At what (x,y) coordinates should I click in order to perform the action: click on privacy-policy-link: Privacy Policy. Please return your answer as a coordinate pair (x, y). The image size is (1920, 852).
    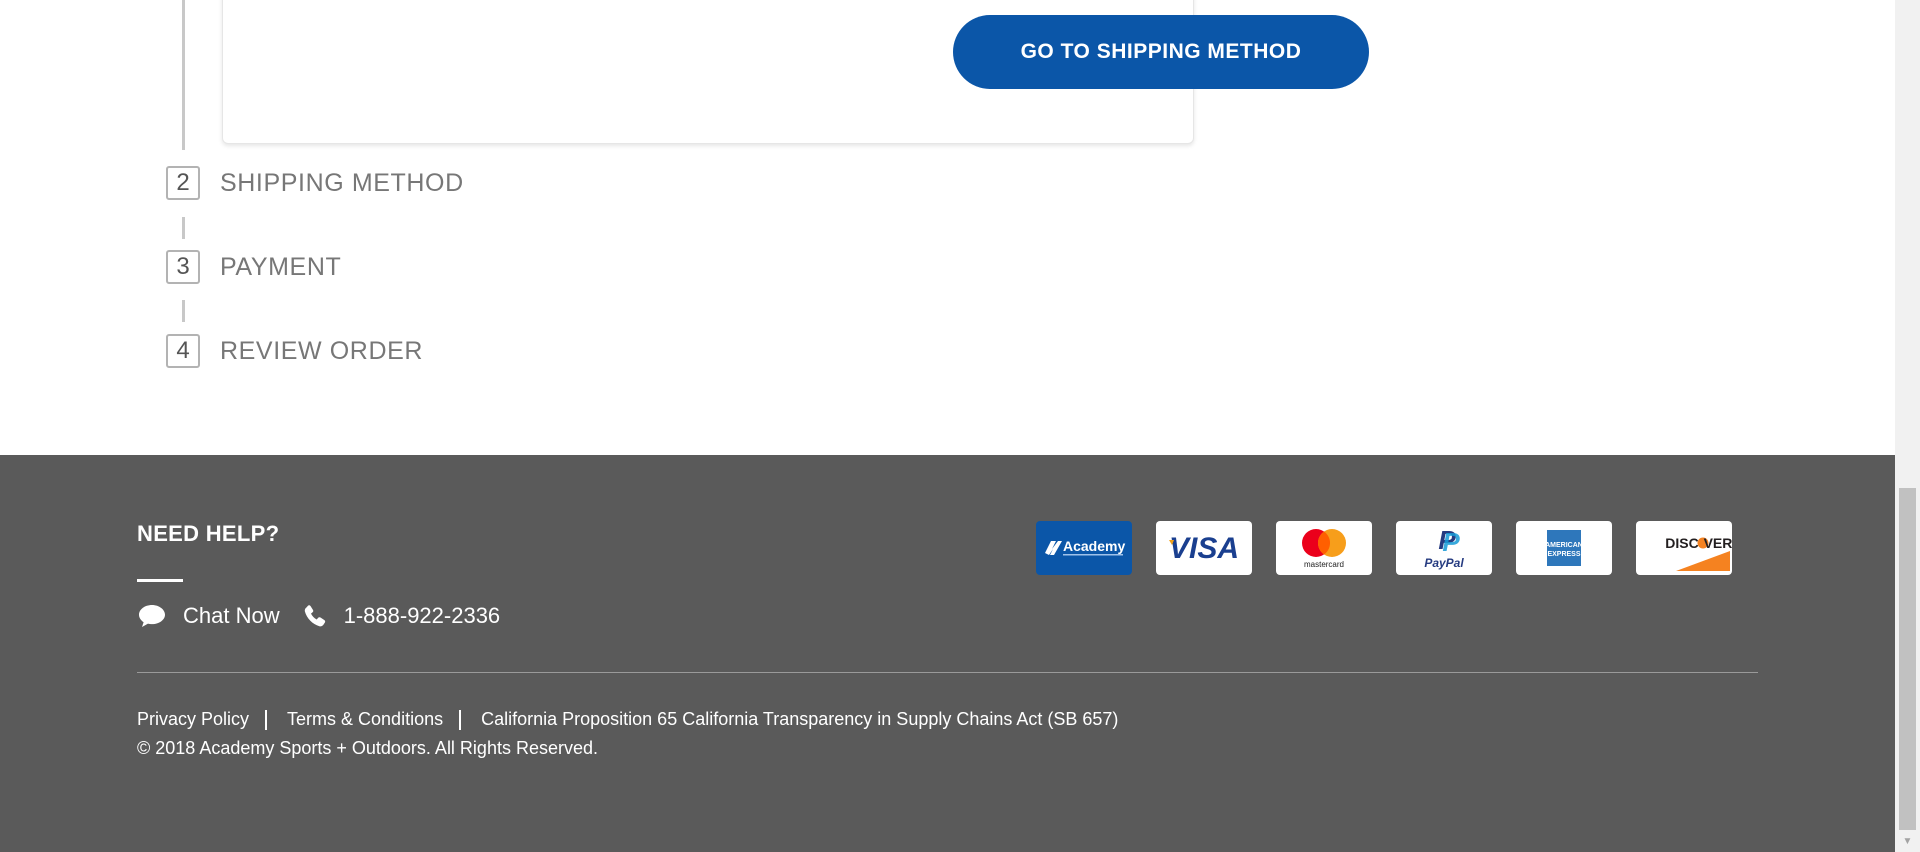
    Looking at the image, I should click on (193, 719).